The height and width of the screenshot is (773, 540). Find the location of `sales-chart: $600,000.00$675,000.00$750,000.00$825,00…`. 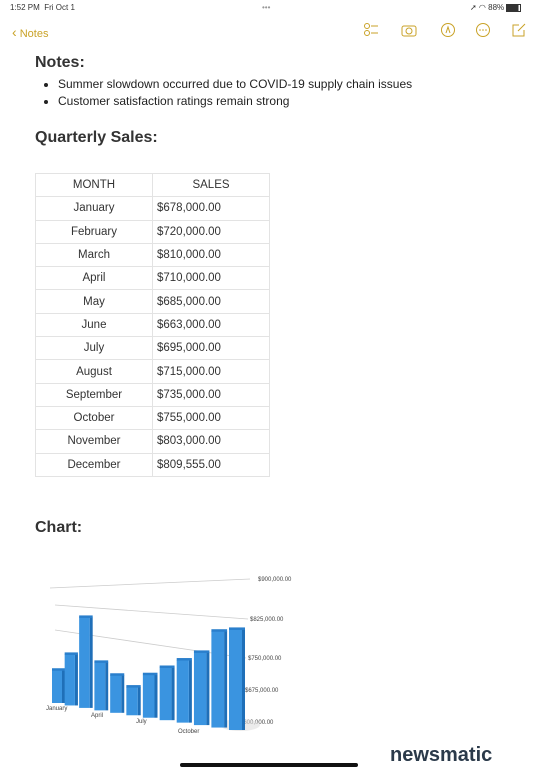

sales-chart: $600,000.00$675,000.00$750,000.00$825,00… is located at coordinates (169, 656).